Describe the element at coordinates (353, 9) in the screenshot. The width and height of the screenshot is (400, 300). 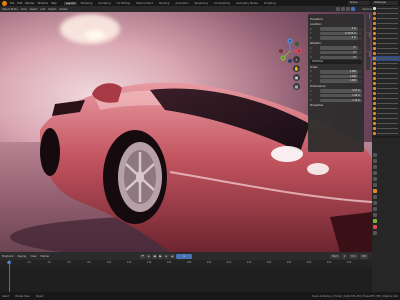
I see `rendered-shading-icon` at that location.